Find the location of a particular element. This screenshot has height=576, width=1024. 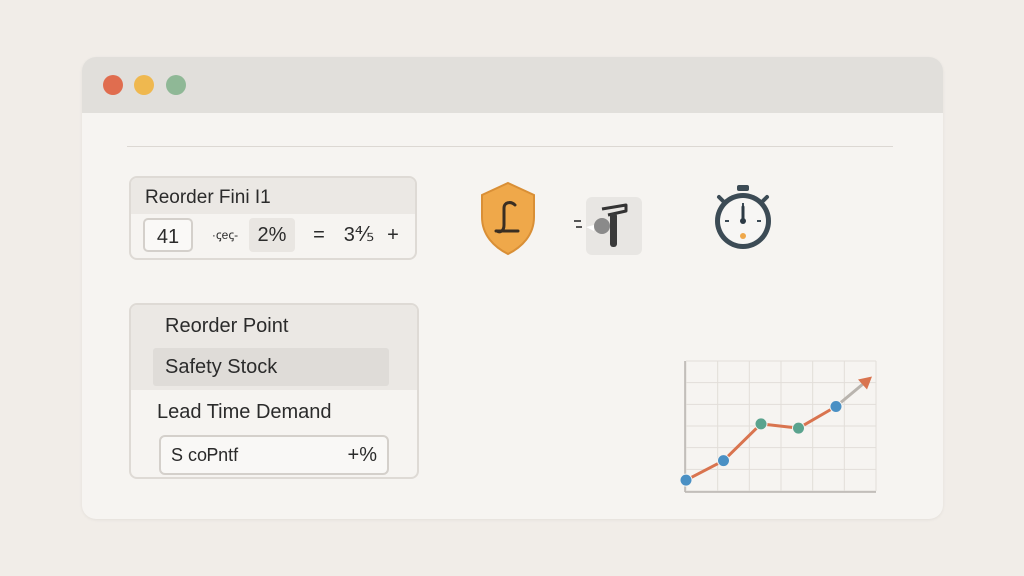

stopwatch-icon is located at coordinates (743, 218).